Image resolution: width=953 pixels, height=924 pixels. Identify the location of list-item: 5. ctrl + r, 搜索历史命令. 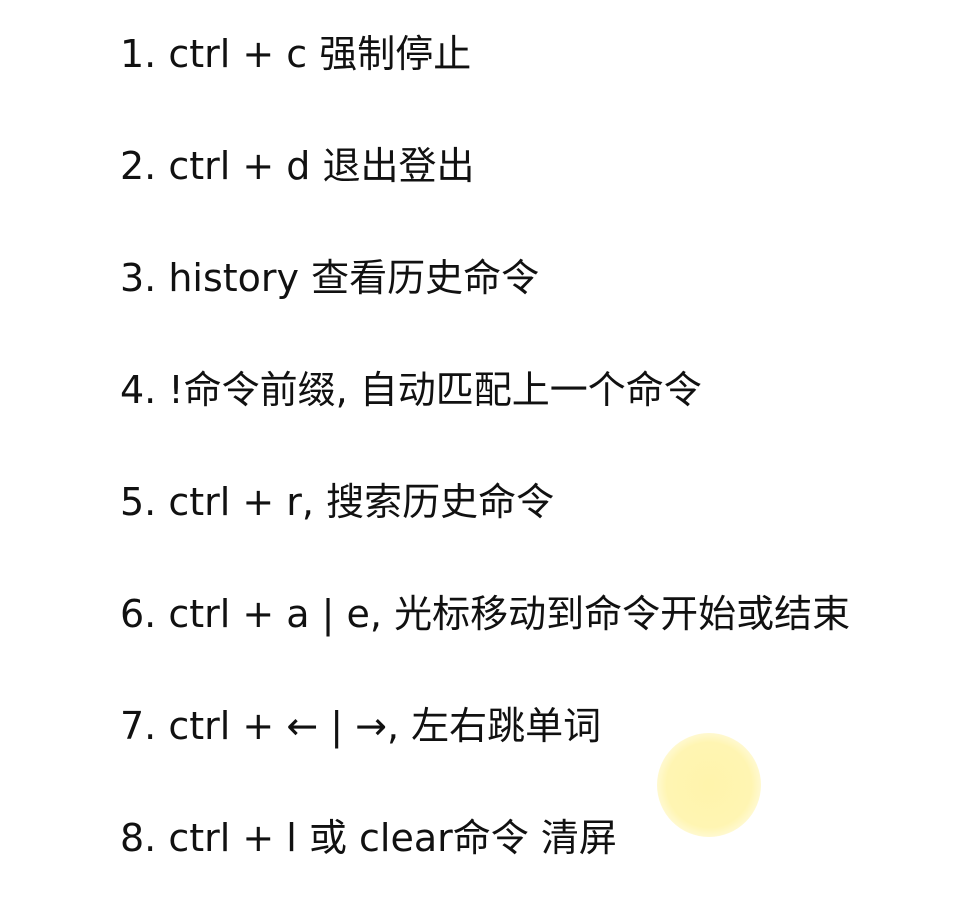
(337, 502).